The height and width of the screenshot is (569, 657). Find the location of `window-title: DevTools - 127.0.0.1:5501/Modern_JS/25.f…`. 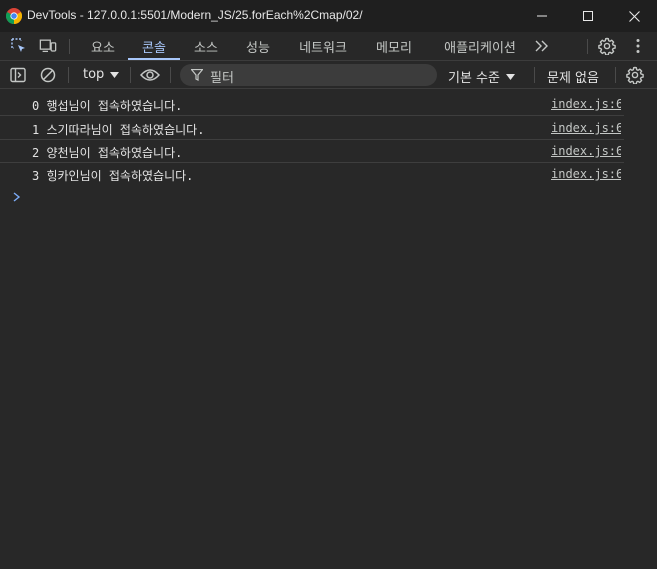

window-title: DevTools - 127.0.0.1:5501/Modern_JS/25.f… is located at coordinates (195, 15).